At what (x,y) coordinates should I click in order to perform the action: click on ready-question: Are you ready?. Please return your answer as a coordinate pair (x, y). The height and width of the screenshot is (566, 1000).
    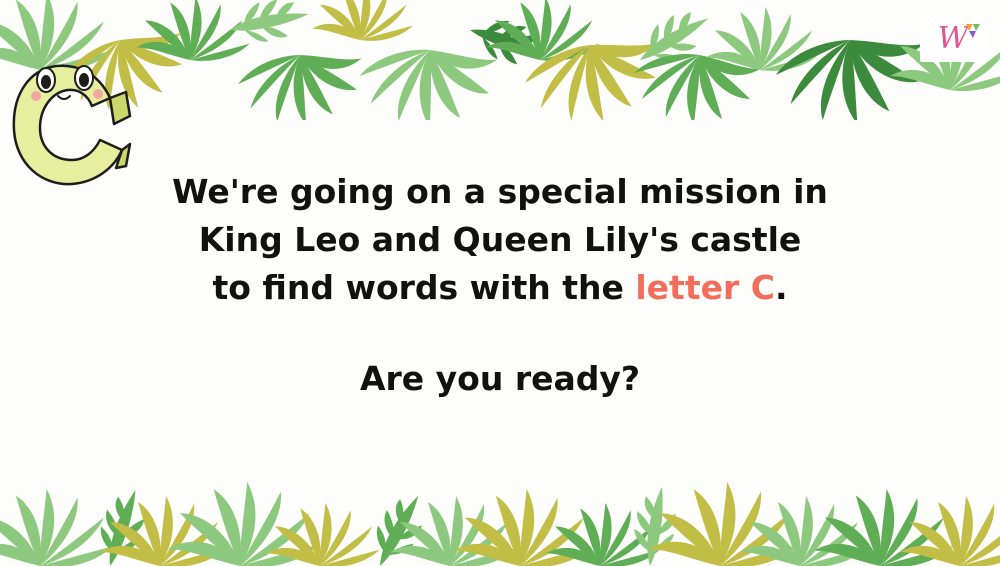
    Looking at the image, I should click on (500, 378).